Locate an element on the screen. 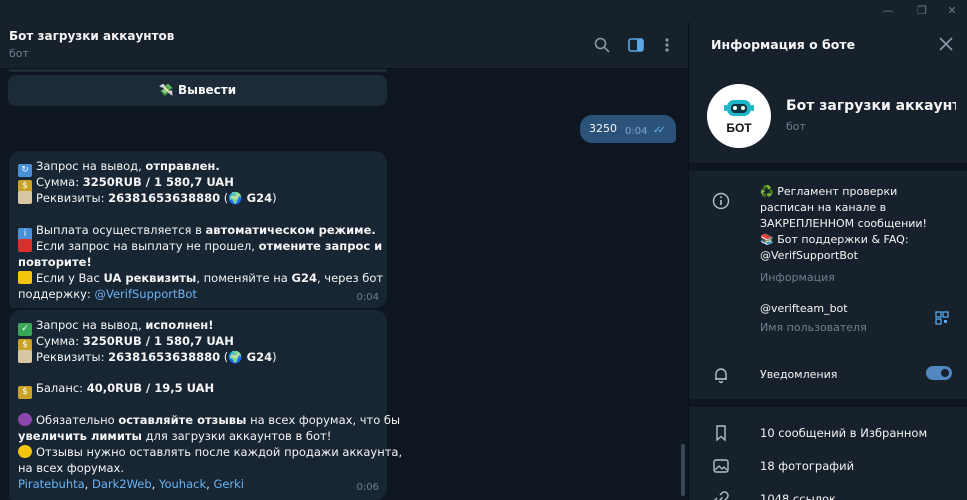 This screenshot has width=967, height=500. link-icon is located at coordinates (721, 495).